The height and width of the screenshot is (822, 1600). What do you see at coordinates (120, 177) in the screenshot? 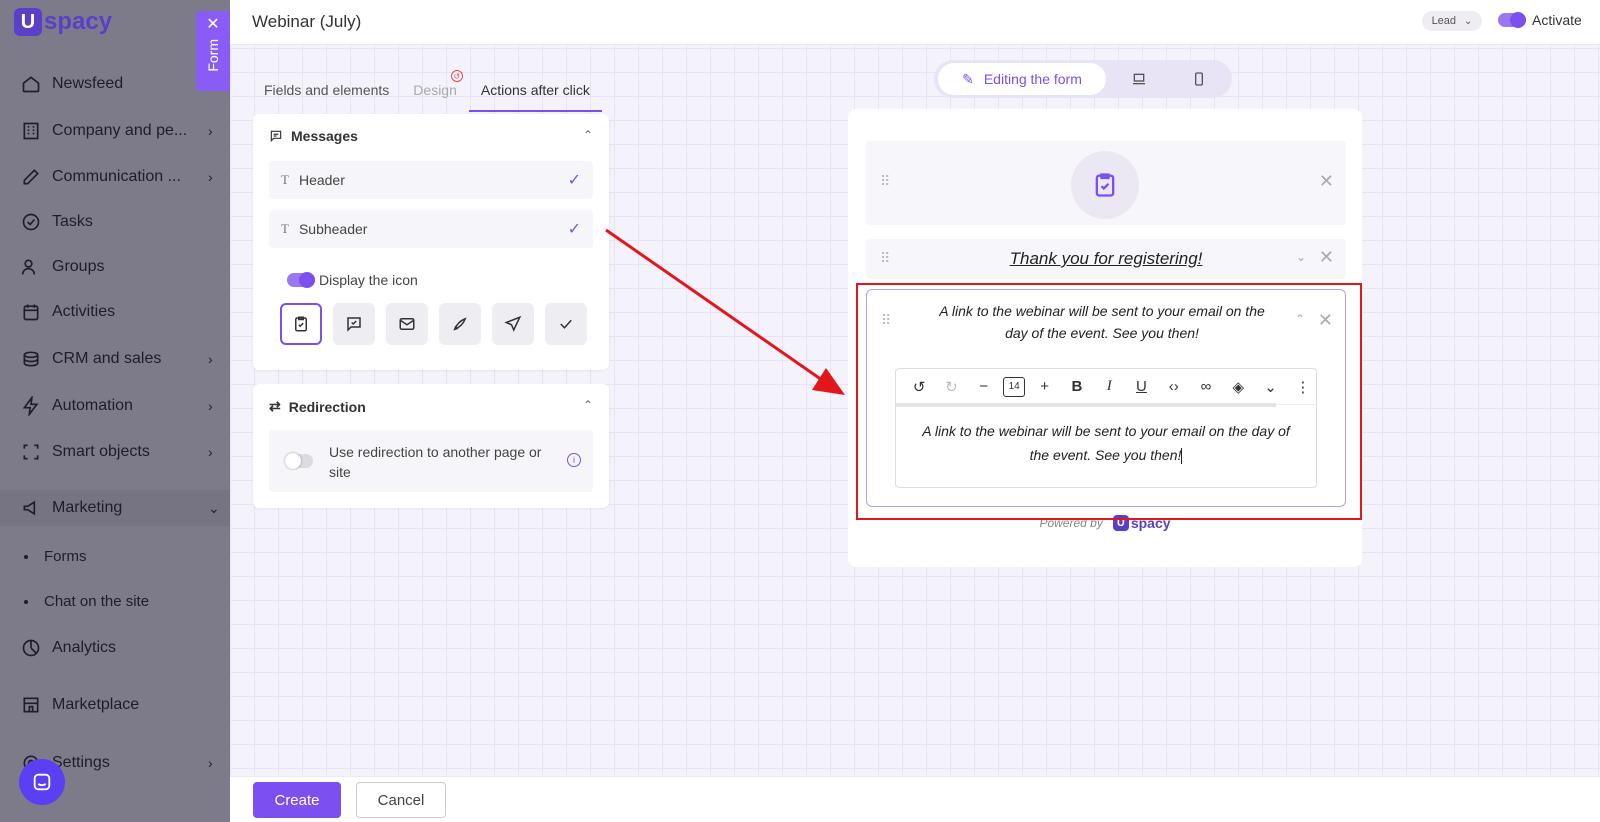
I see `sidebar-item-communication: Communication ... ›` at bounding box center [120, 177].